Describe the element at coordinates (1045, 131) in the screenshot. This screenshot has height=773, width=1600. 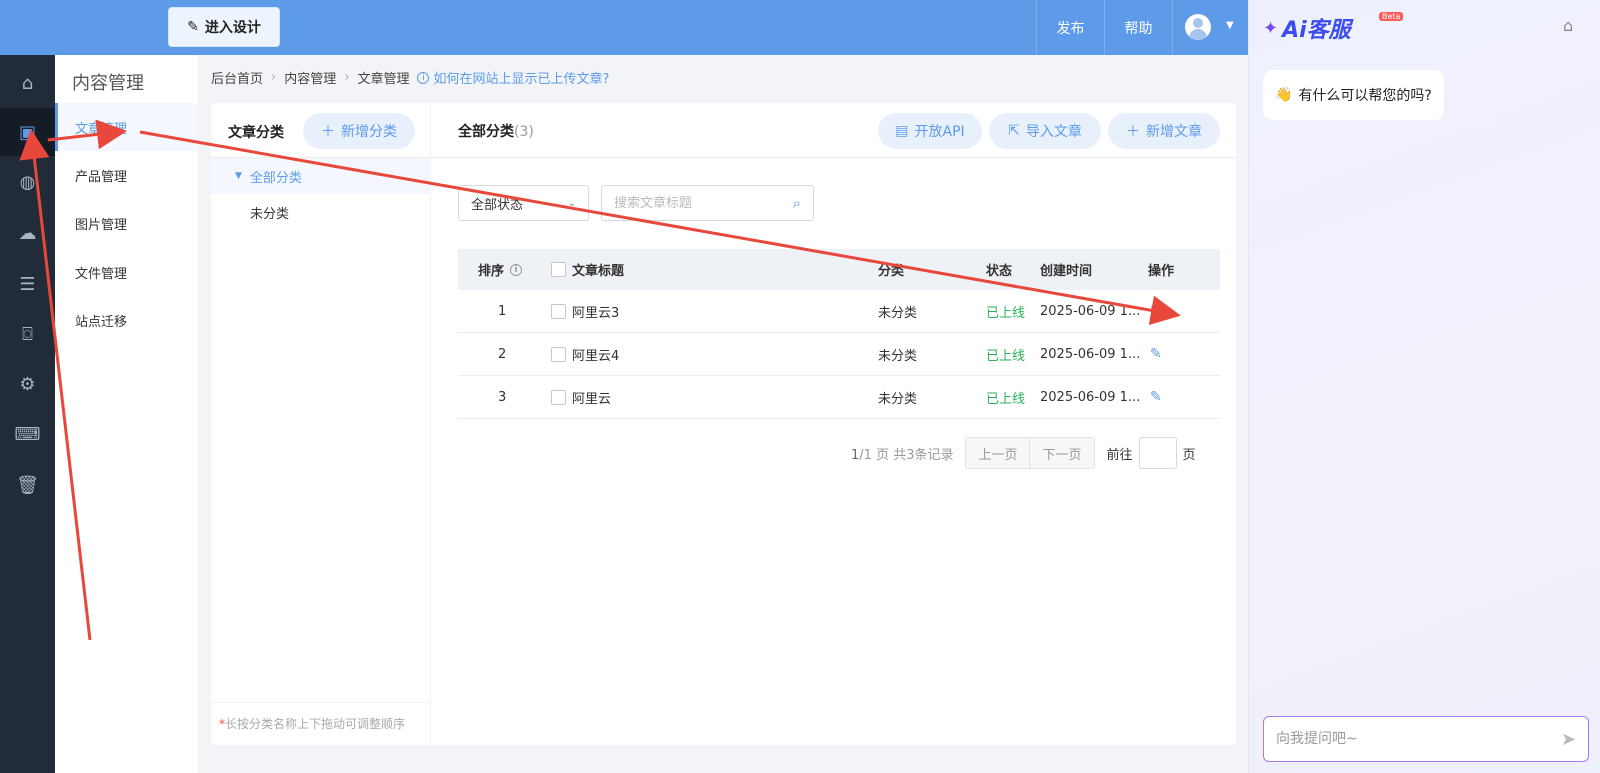
I see `import-articles-button: ⇱ 导入文章` at that location.